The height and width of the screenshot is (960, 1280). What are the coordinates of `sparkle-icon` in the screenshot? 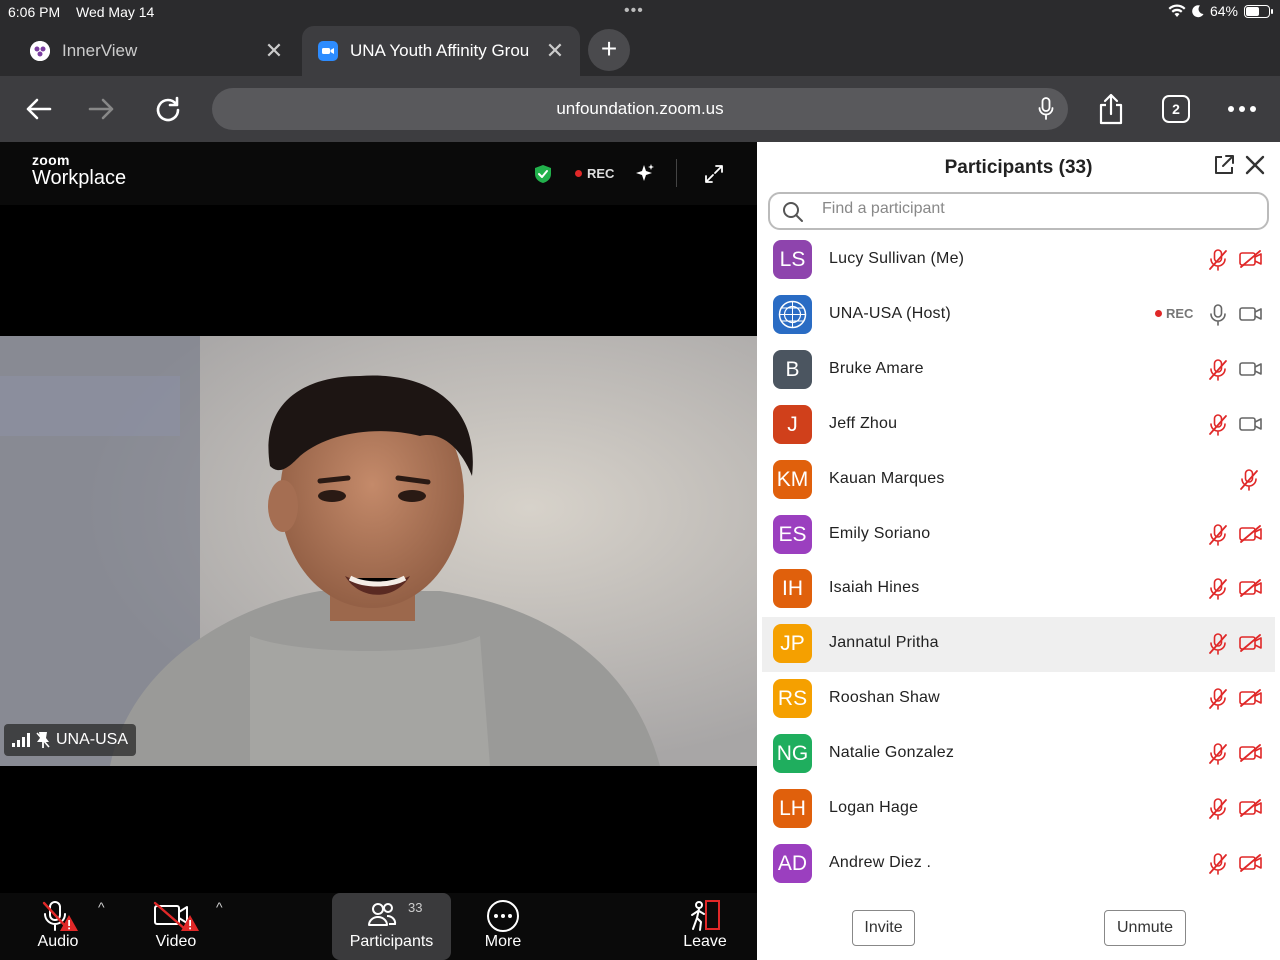 It's located at (645, 173).